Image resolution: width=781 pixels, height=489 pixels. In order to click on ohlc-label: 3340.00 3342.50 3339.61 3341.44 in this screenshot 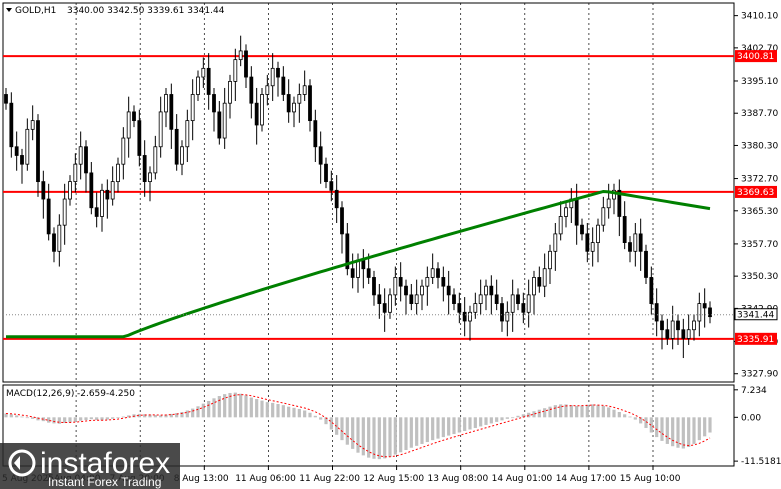, I will do `click(146, 11)`.